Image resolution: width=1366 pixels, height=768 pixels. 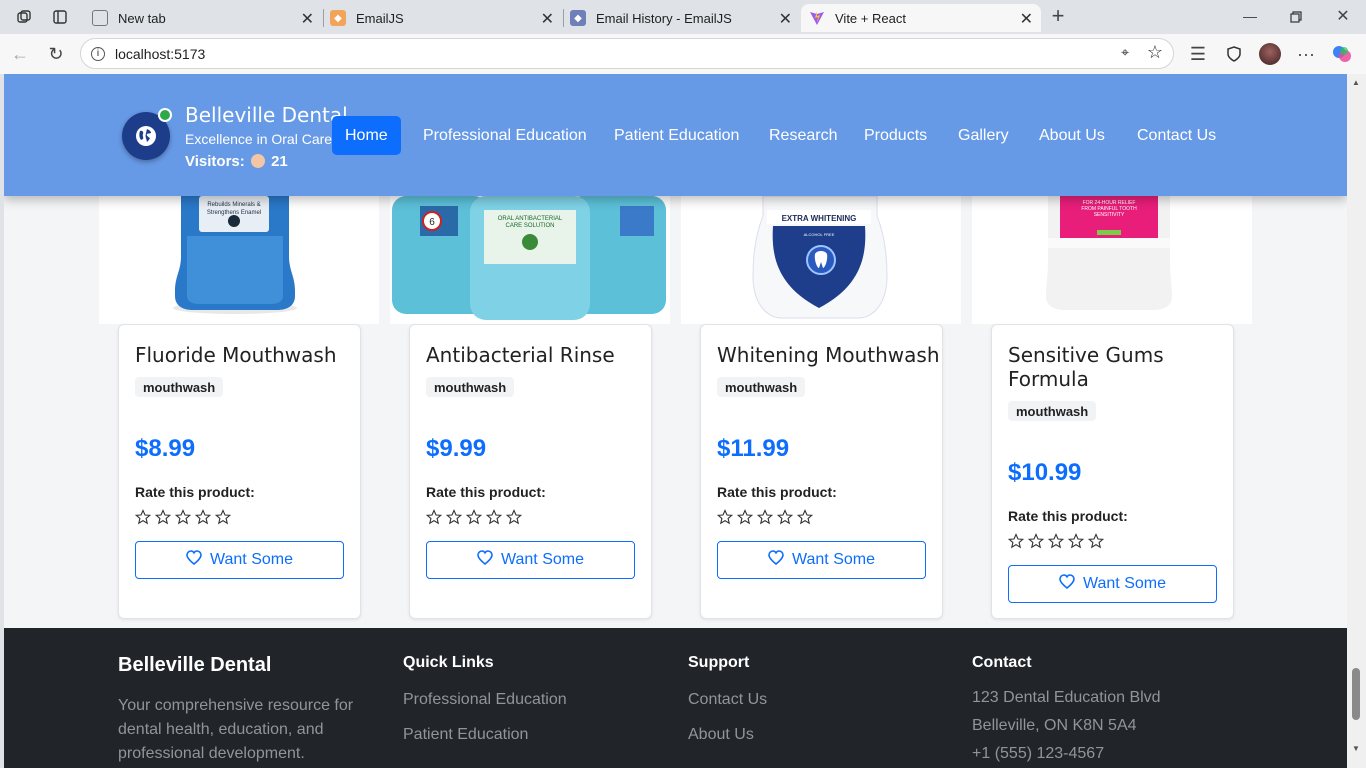 I want to click on favorites-icon: ☰, so click(x=1198, y=54).